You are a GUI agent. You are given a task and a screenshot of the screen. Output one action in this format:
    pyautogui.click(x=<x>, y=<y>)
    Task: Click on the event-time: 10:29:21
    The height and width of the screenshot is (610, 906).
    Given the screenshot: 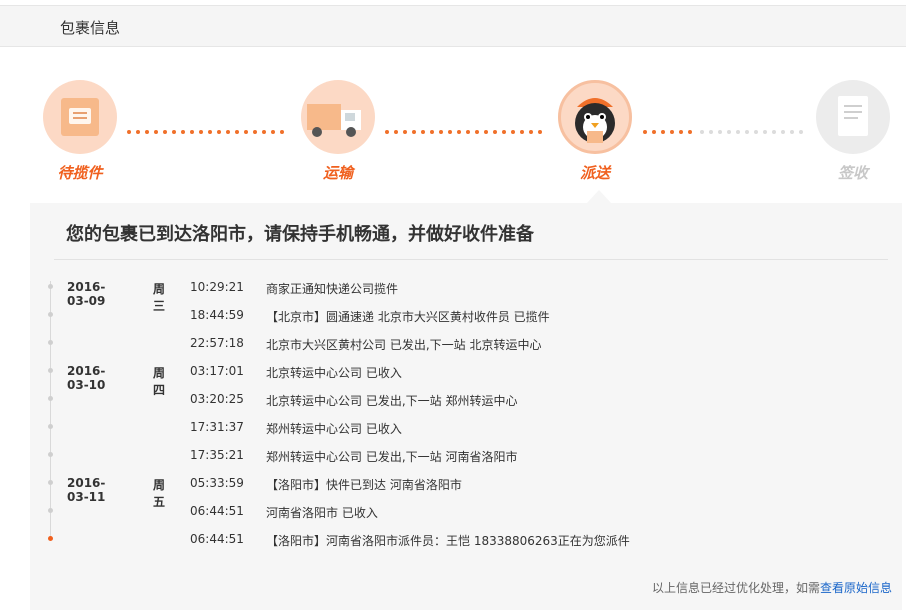 What is the action you would take?
    pyautogui.click(x=217, y=287)
    